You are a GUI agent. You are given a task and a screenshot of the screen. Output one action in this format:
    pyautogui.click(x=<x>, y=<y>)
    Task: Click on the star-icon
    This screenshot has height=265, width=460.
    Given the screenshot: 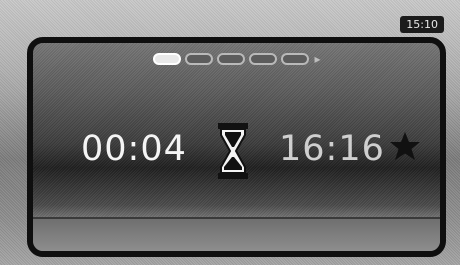 What is the action you would take?
    pyautogui.click(x=405, y=147)
    